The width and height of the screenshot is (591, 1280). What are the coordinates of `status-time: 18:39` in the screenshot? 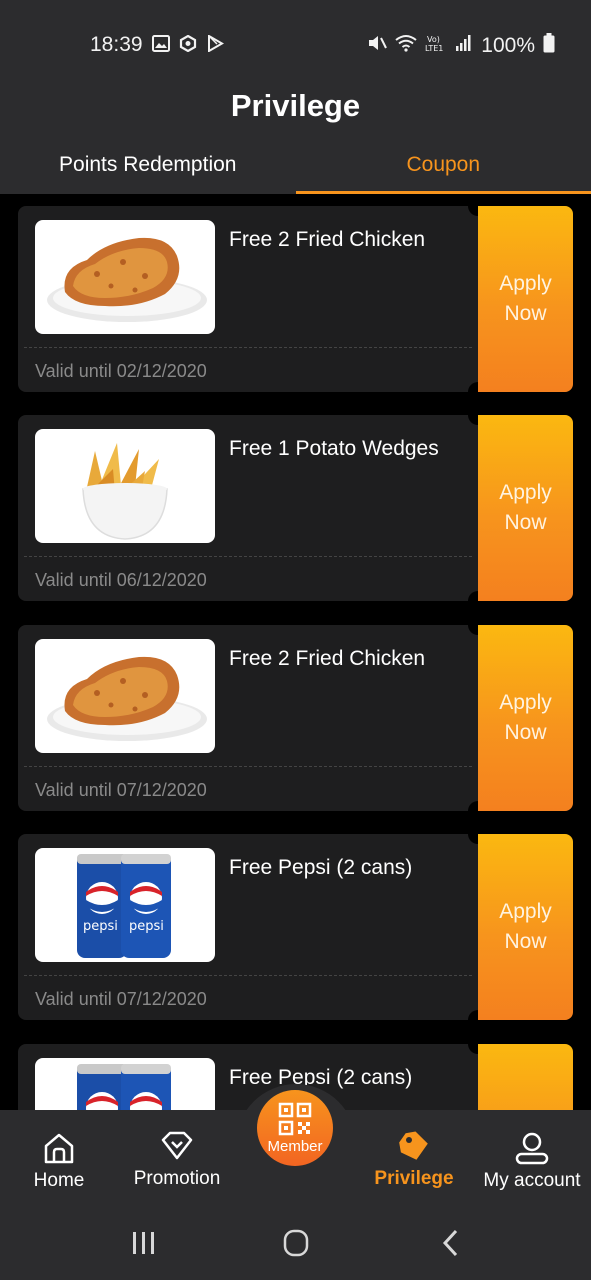 It's located at (116, 44).